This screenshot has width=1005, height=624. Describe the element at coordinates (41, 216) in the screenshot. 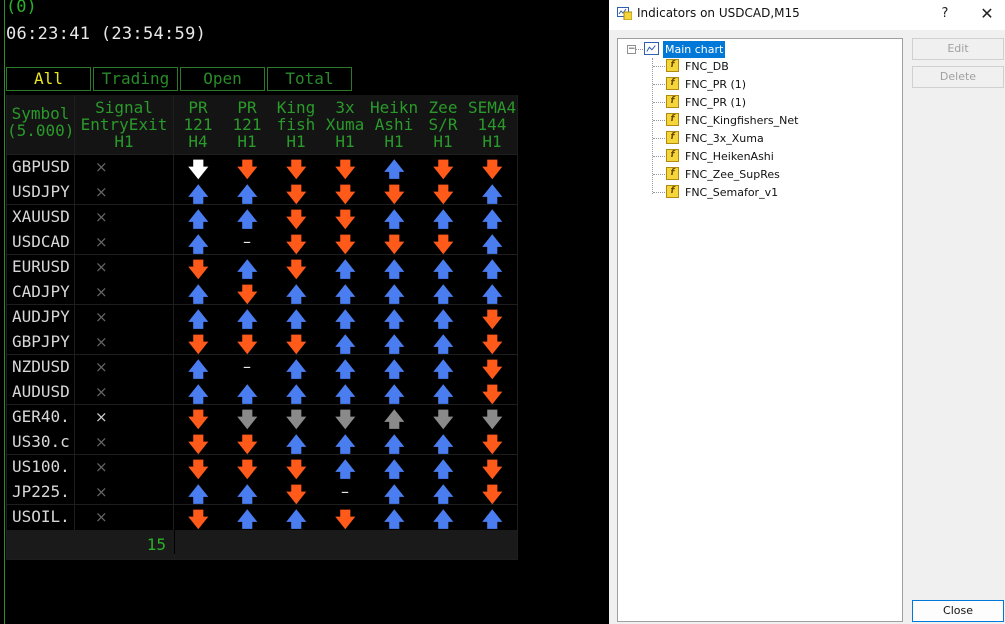

I see `symbol-label: XAUUSD` at that location.